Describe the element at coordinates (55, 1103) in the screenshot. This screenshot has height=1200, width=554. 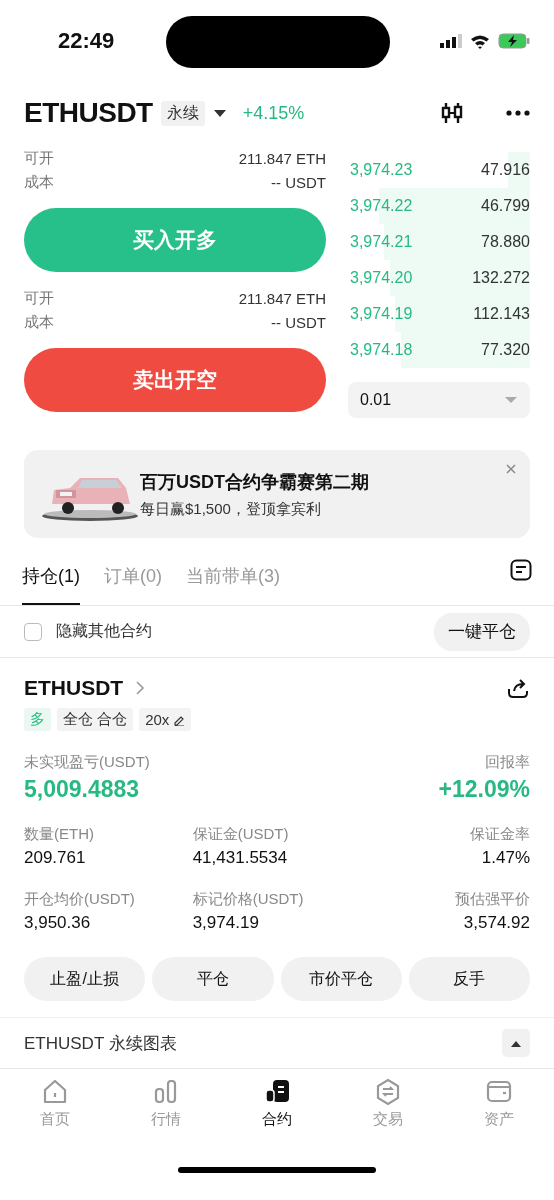
I see `nav-tab: 首页` at that location.